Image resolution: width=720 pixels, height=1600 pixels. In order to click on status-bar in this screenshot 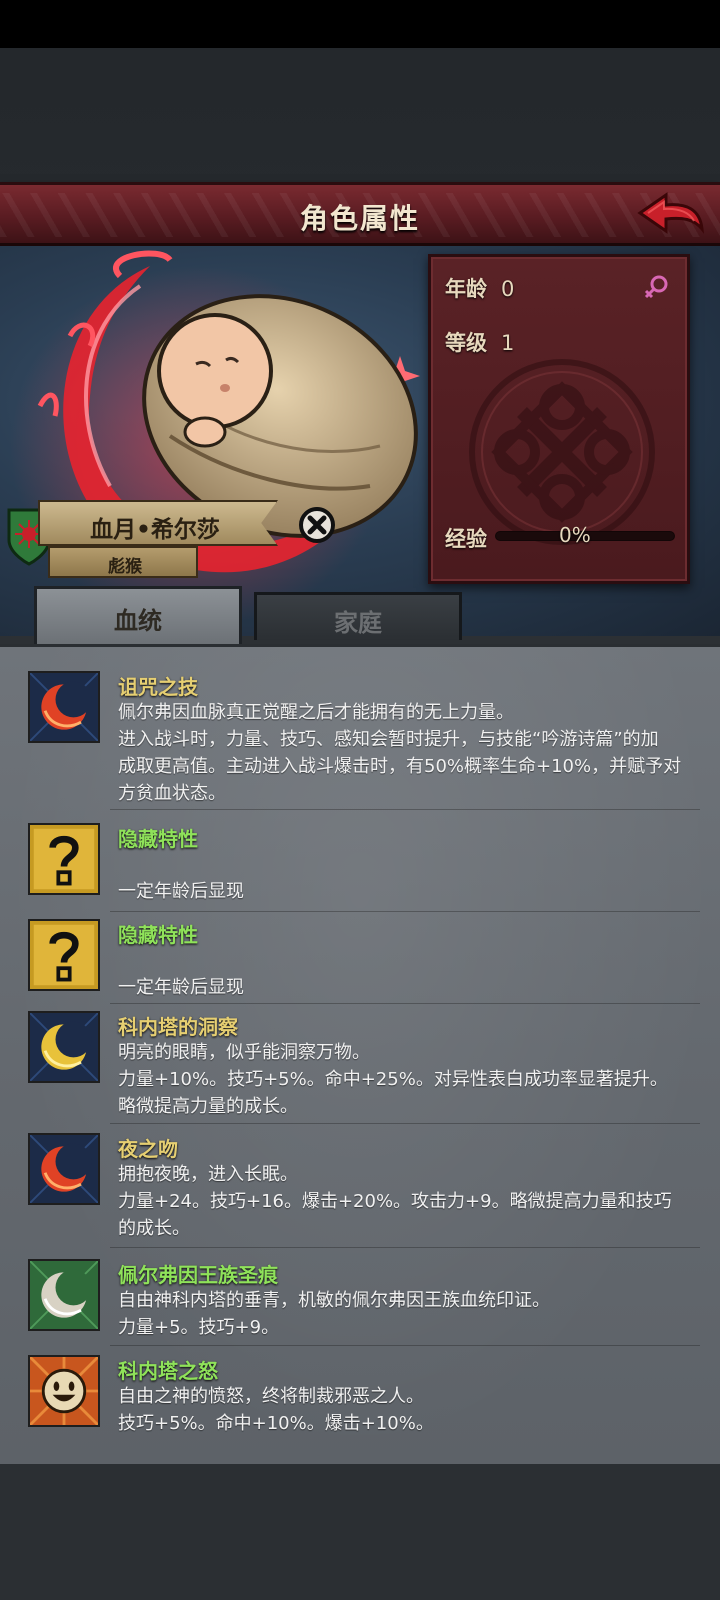, I will do `click(360, 24)`.